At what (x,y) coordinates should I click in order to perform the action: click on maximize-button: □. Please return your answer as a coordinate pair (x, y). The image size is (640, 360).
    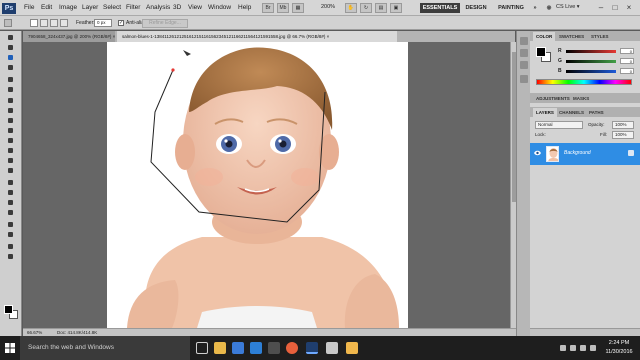
    Looking at the image, I should click on (615, 8).